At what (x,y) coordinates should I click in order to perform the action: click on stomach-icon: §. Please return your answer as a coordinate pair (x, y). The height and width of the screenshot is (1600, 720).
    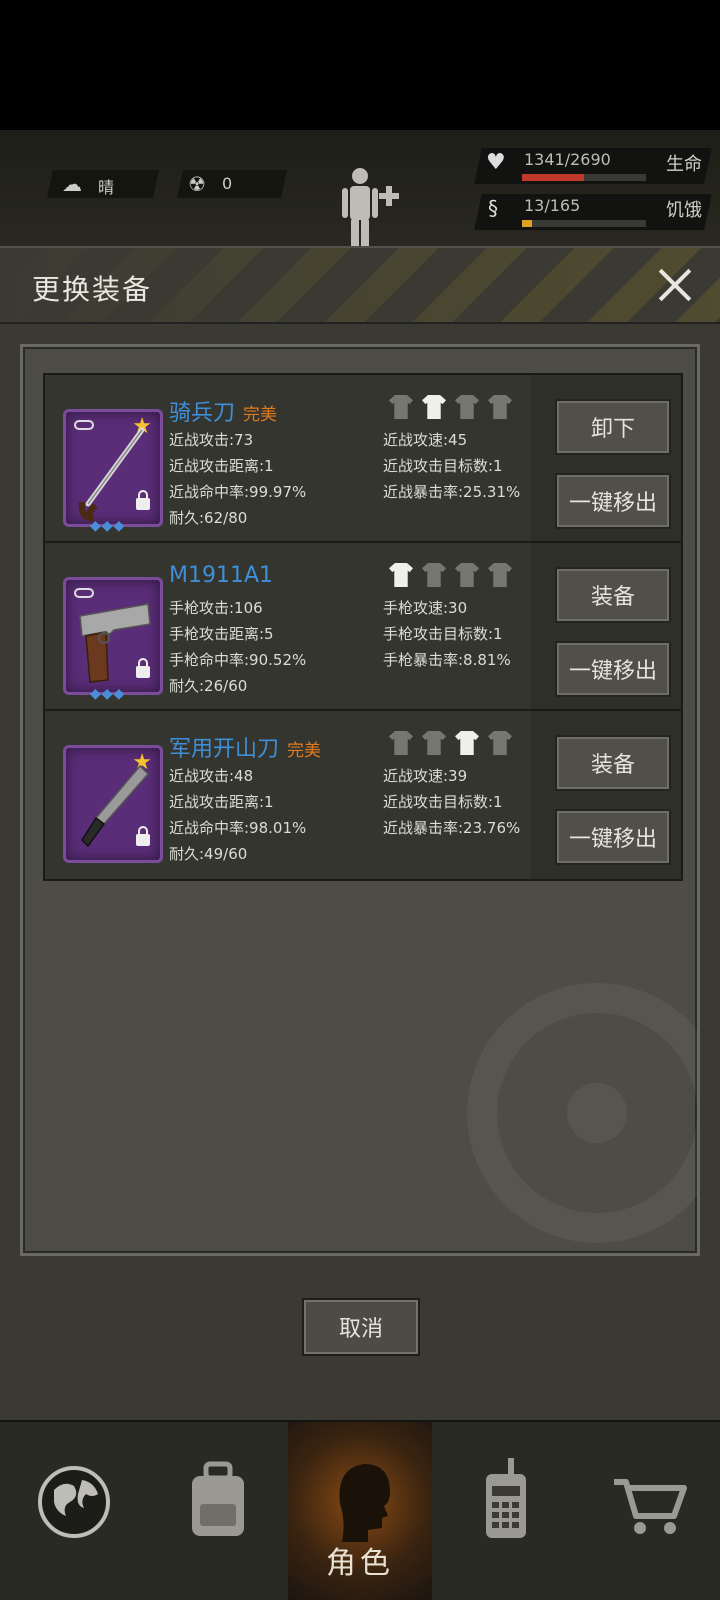
    Looking at the image, I should click on (493, 208).